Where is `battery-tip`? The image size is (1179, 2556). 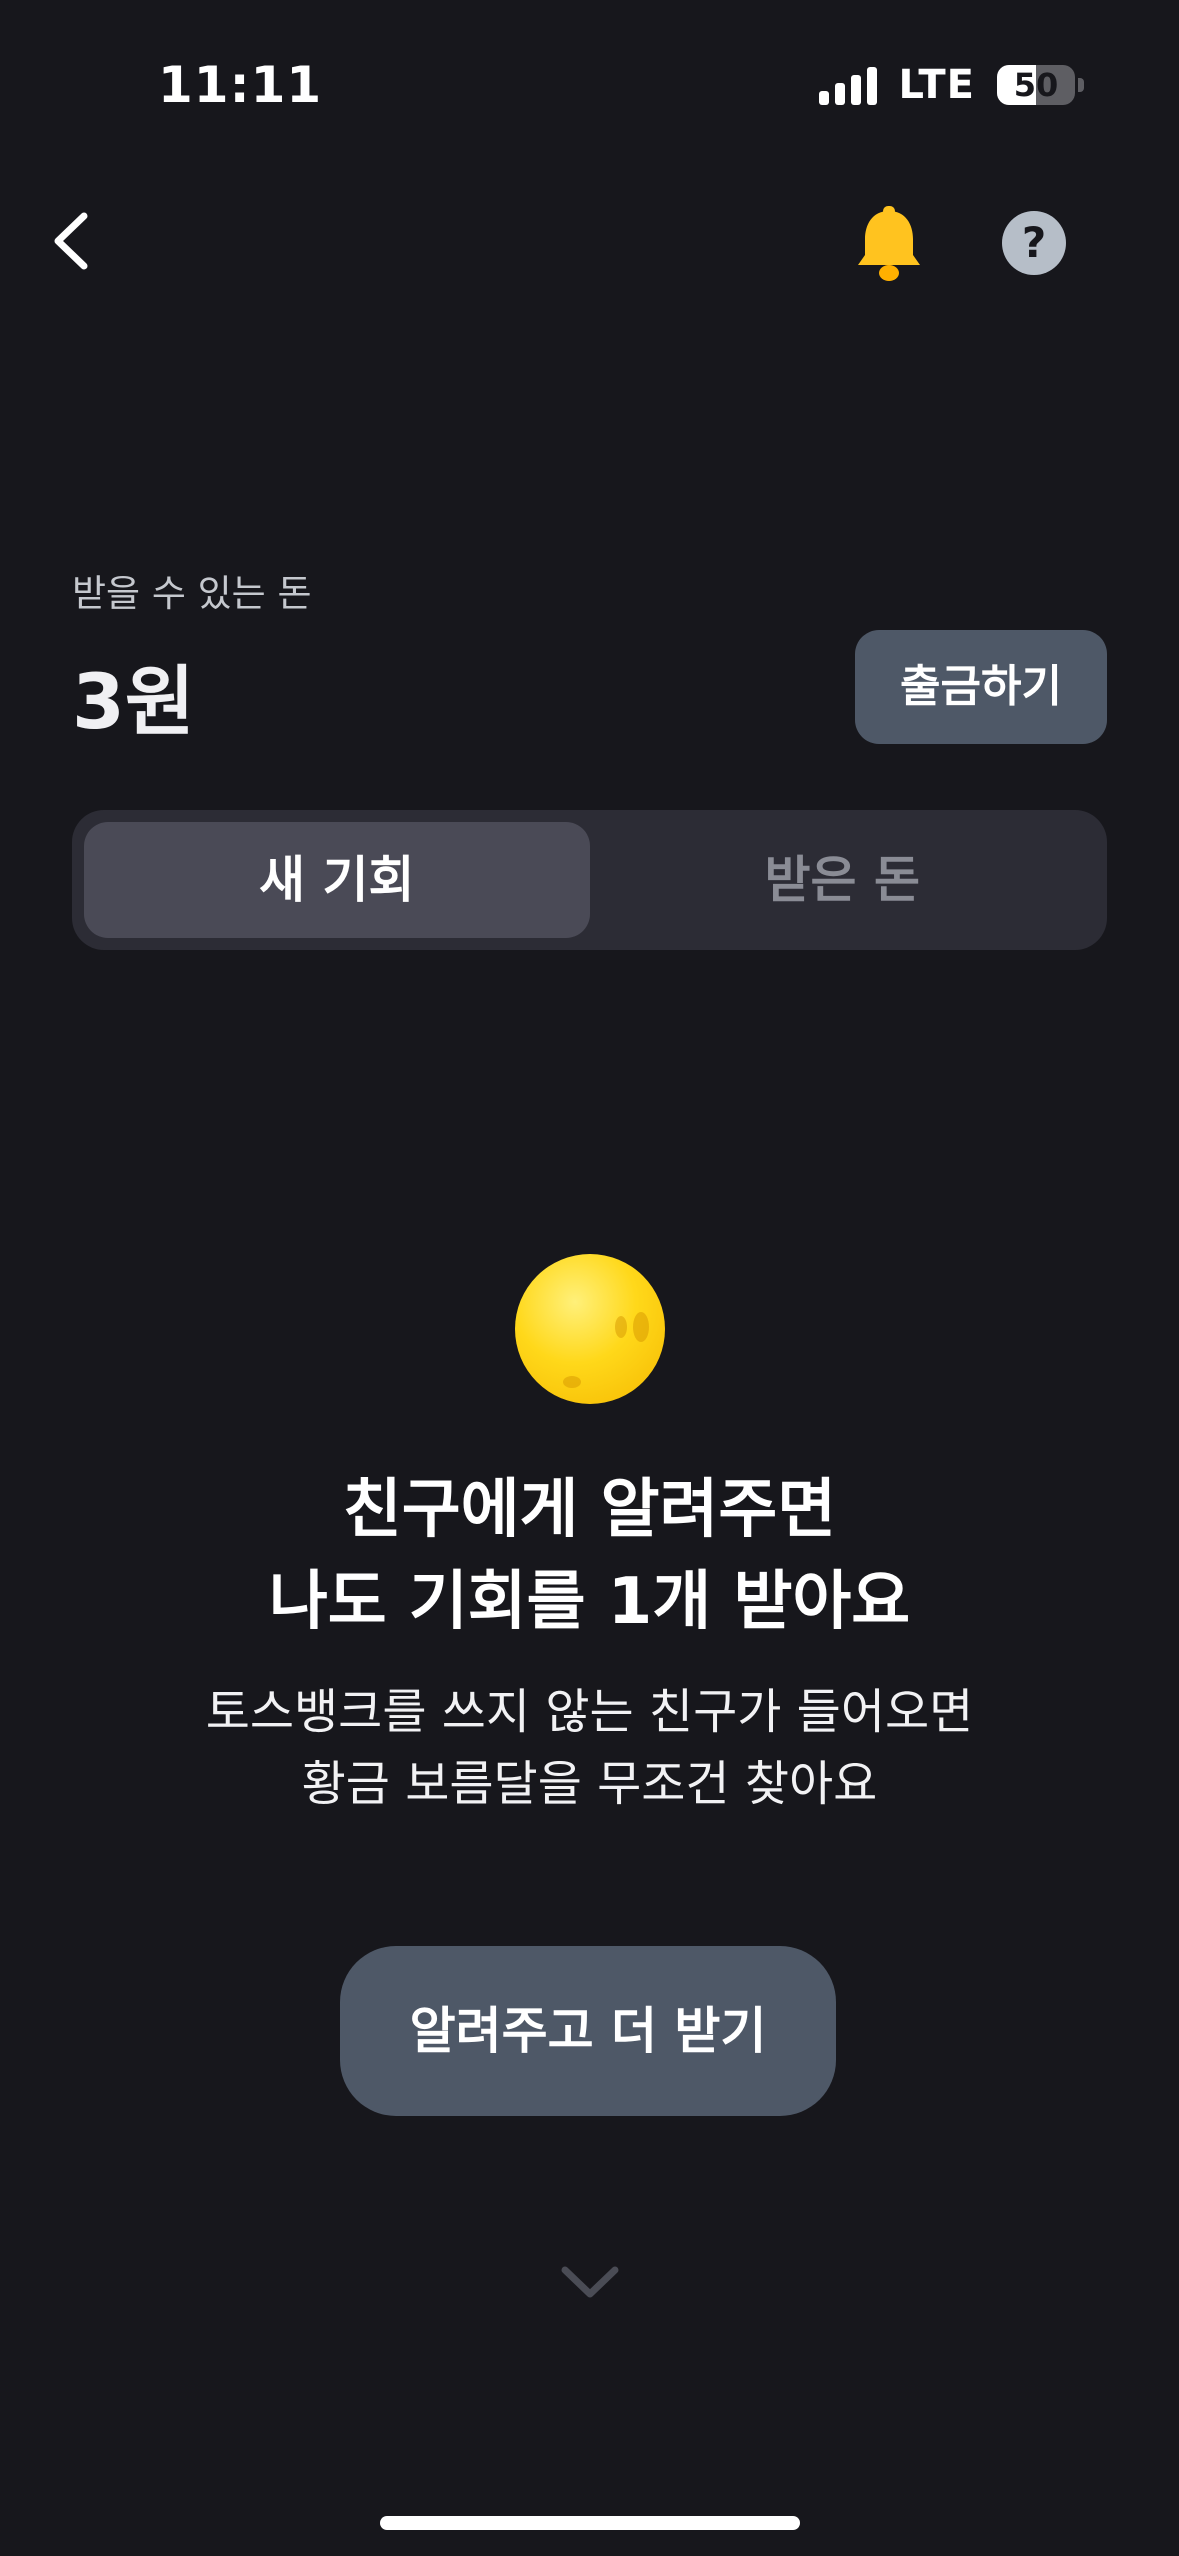
battery-tip is located at coordinates (1081, 85).